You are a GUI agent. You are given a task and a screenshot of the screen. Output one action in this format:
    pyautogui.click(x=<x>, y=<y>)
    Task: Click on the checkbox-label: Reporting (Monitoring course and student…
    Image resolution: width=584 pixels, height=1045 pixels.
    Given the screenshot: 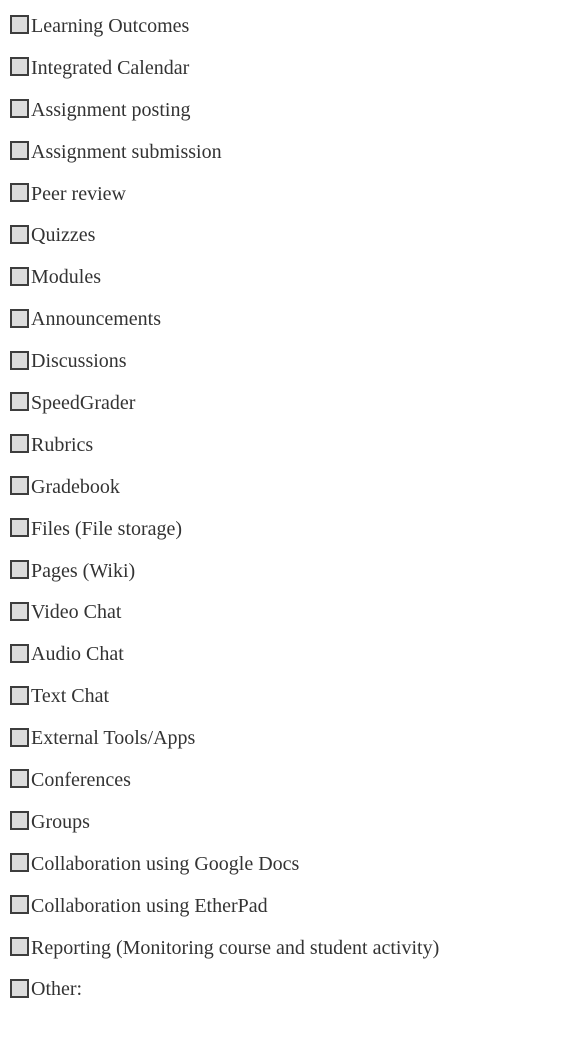 What is the action you would take?
    pyautogui.click(x=235, y=948)
    